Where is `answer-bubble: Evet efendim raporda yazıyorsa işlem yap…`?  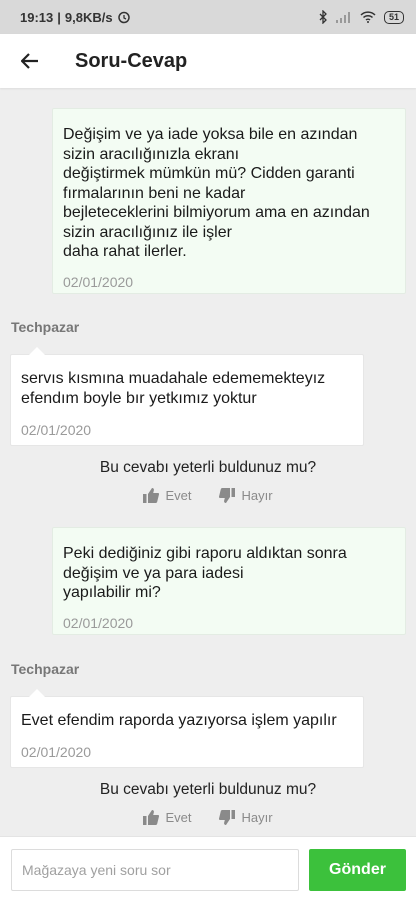 answer-bubble: Evet efendim raporda yazıyorsa işlem yap… is located at coordinates (187, 728).